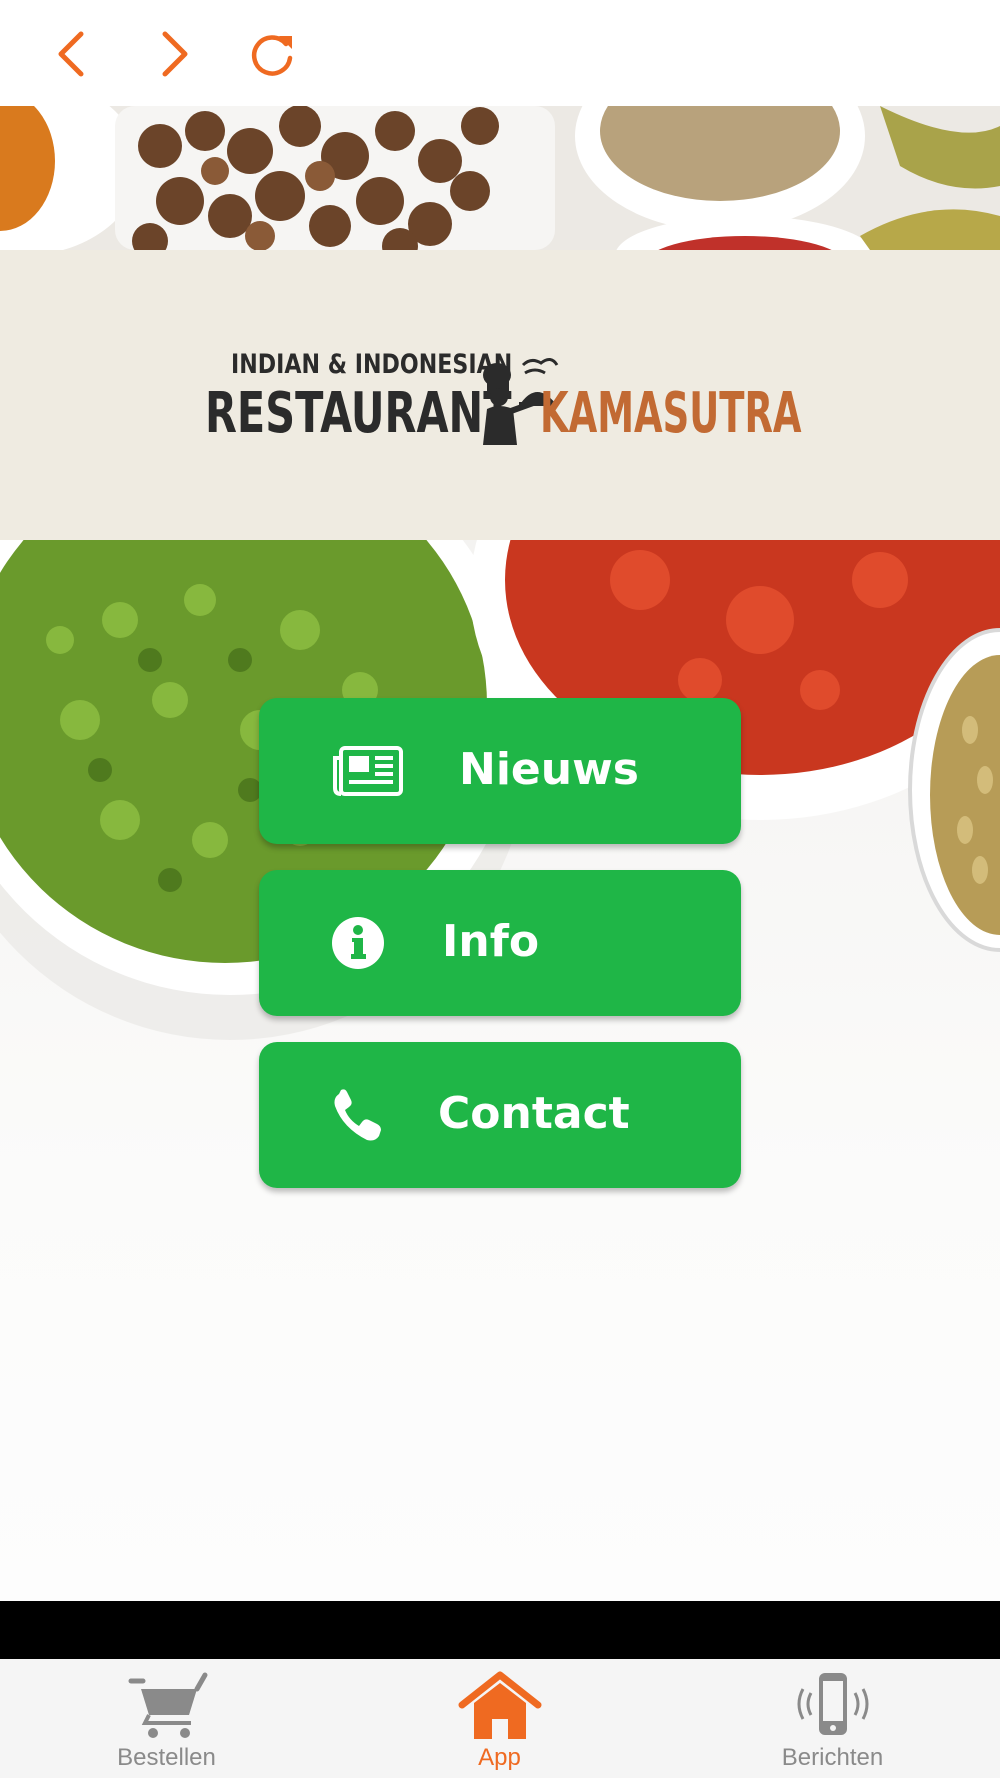  Describe the element at coordinates (500, 53) in the screenshot. I see `top-navigation-bar` at that location.